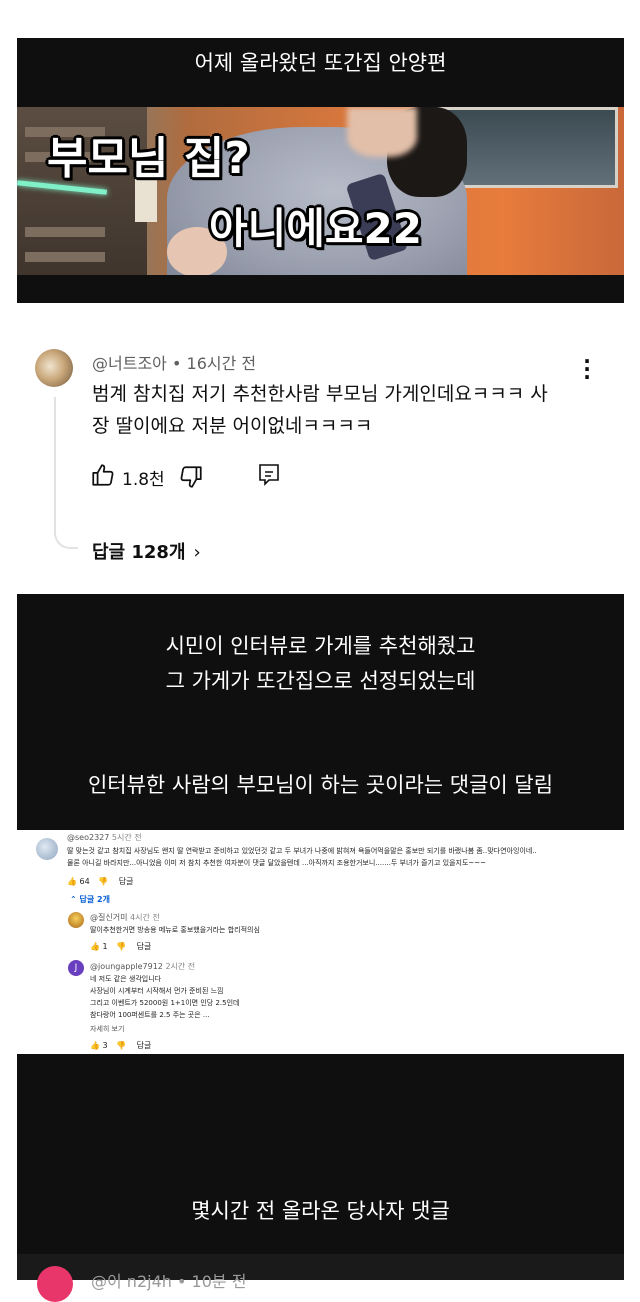 The height and width of the screenshot is (1302, 640). I want to click on thumbs-up-icon, so click(103, 477).